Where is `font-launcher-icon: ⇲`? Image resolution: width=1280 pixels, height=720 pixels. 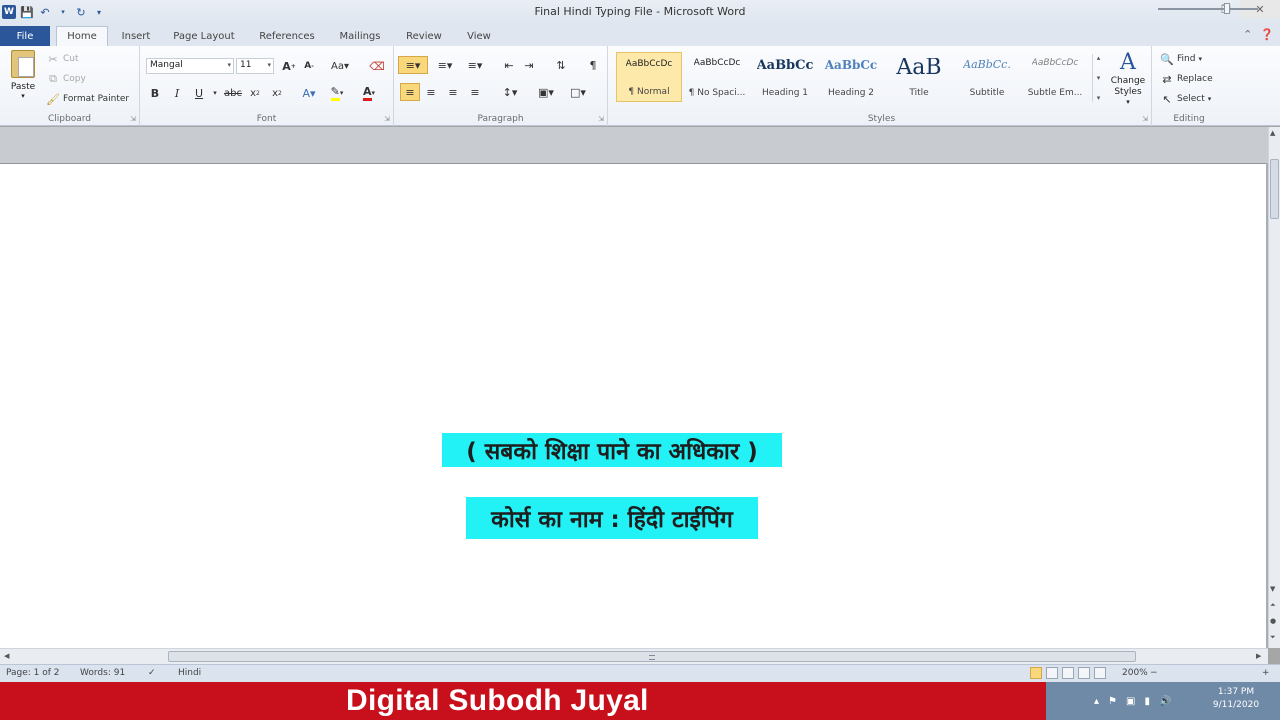
font-launcher-icon: ⇲ is located at coordinates (387, 119).